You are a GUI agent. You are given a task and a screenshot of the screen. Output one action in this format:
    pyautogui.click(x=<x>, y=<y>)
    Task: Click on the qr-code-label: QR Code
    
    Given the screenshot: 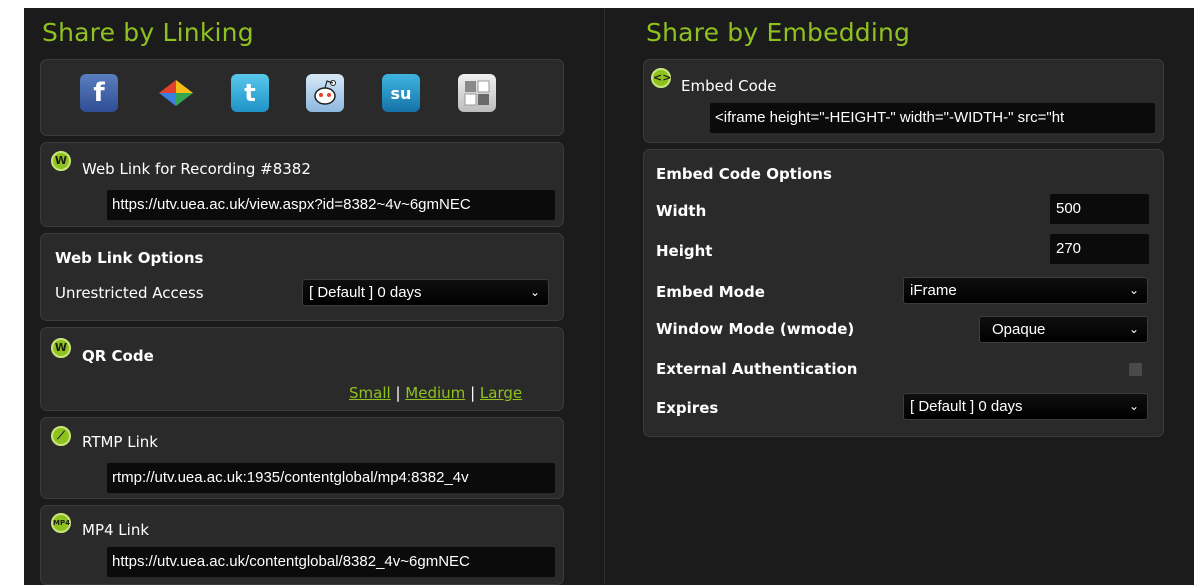 What is the action you would take?
    pyautogui.click(x=118, y=356)
    